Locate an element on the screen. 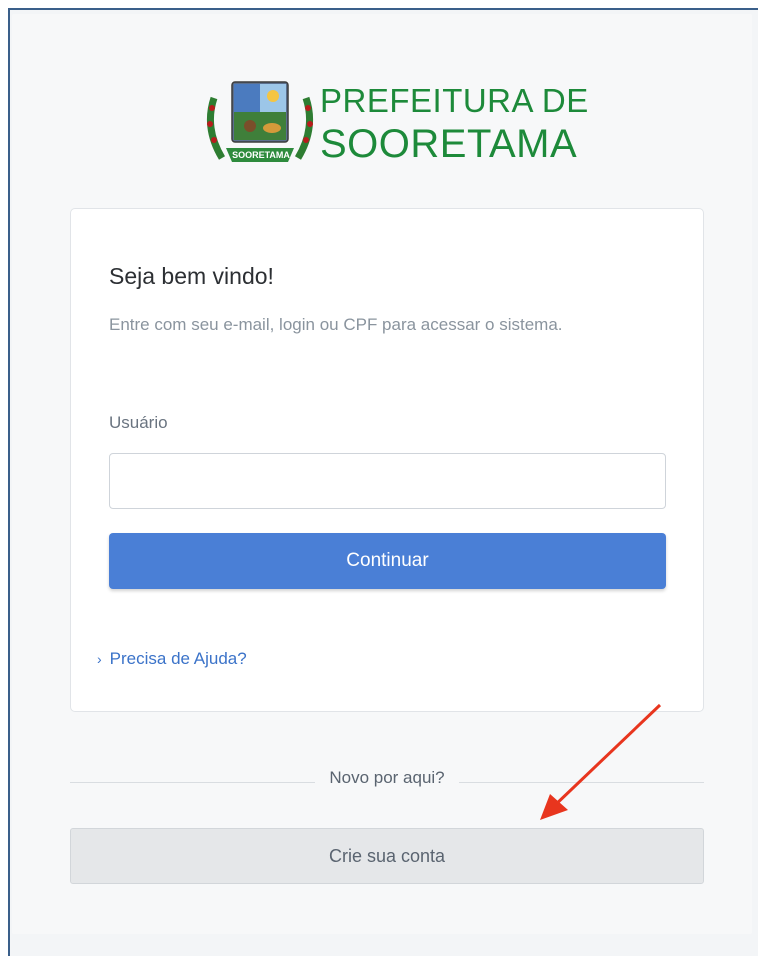 The width and height of the screenshot is (758, 958). help-link: › Precisa de Ajuda? is located at coordinates (172, 659).